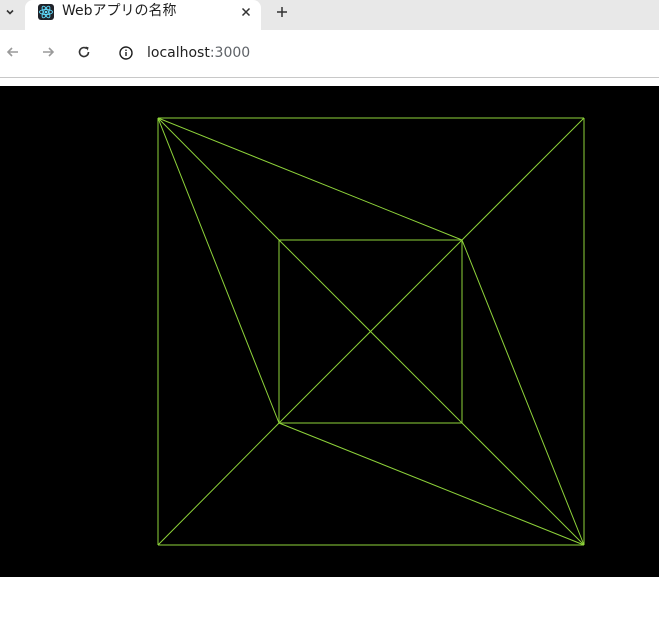  What do you see at coordinates (218, 270) in the screenshot?
I see `wire-edge-tl-inner-bl` at bounding box center [218, 270].